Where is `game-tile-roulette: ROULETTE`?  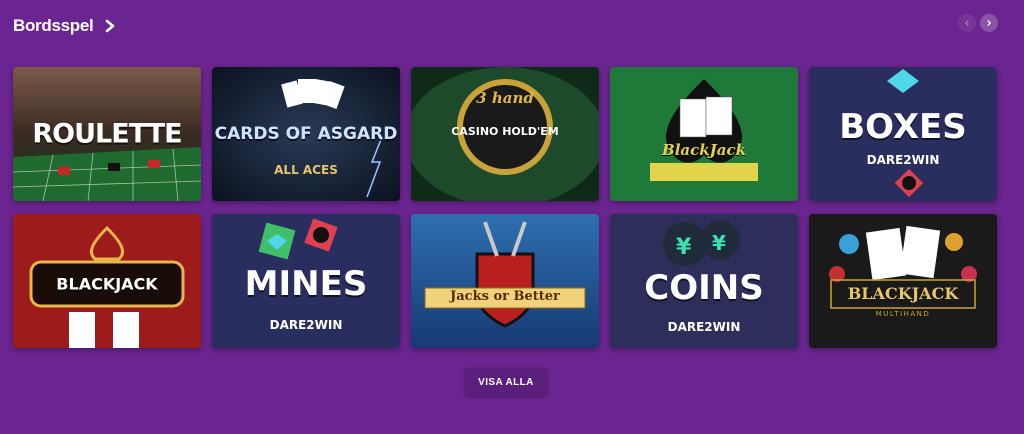
game-tile-roulette: ROULETTE is located at coordinates (107, 134).